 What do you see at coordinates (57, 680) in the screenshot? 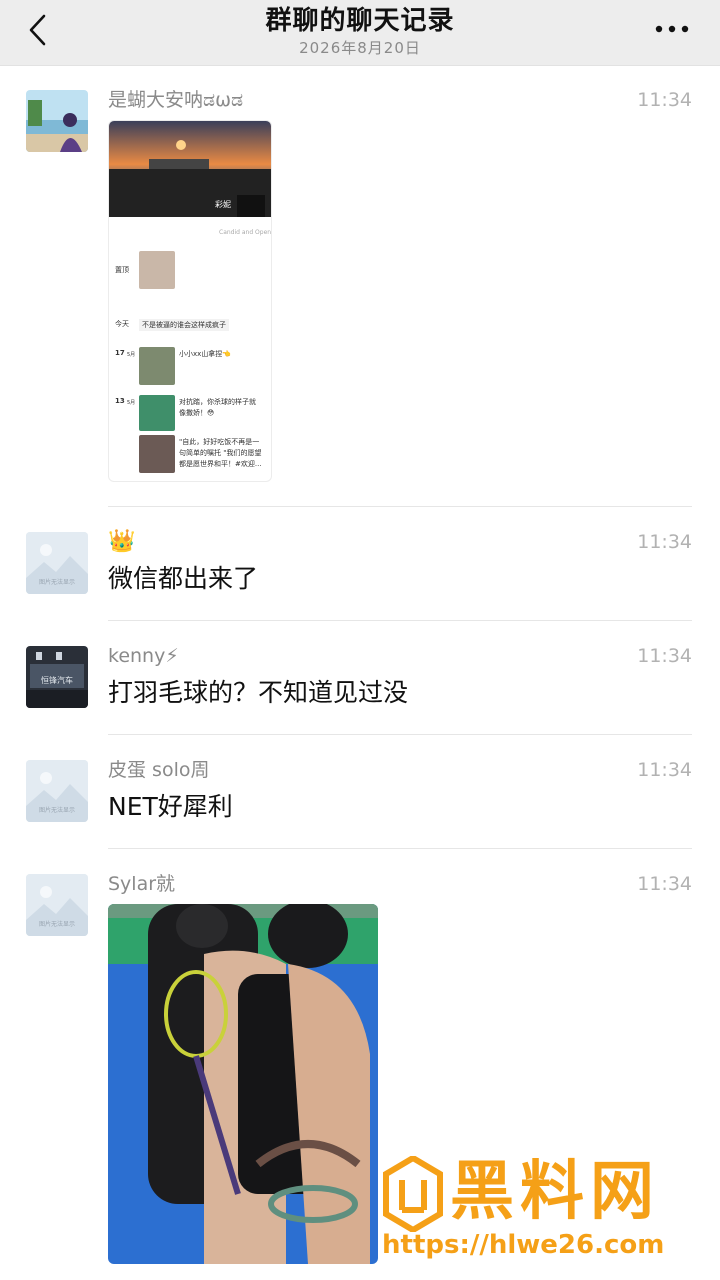
I see `avatar-caption: 恒锋汽车` at bounding box center [57, 680].